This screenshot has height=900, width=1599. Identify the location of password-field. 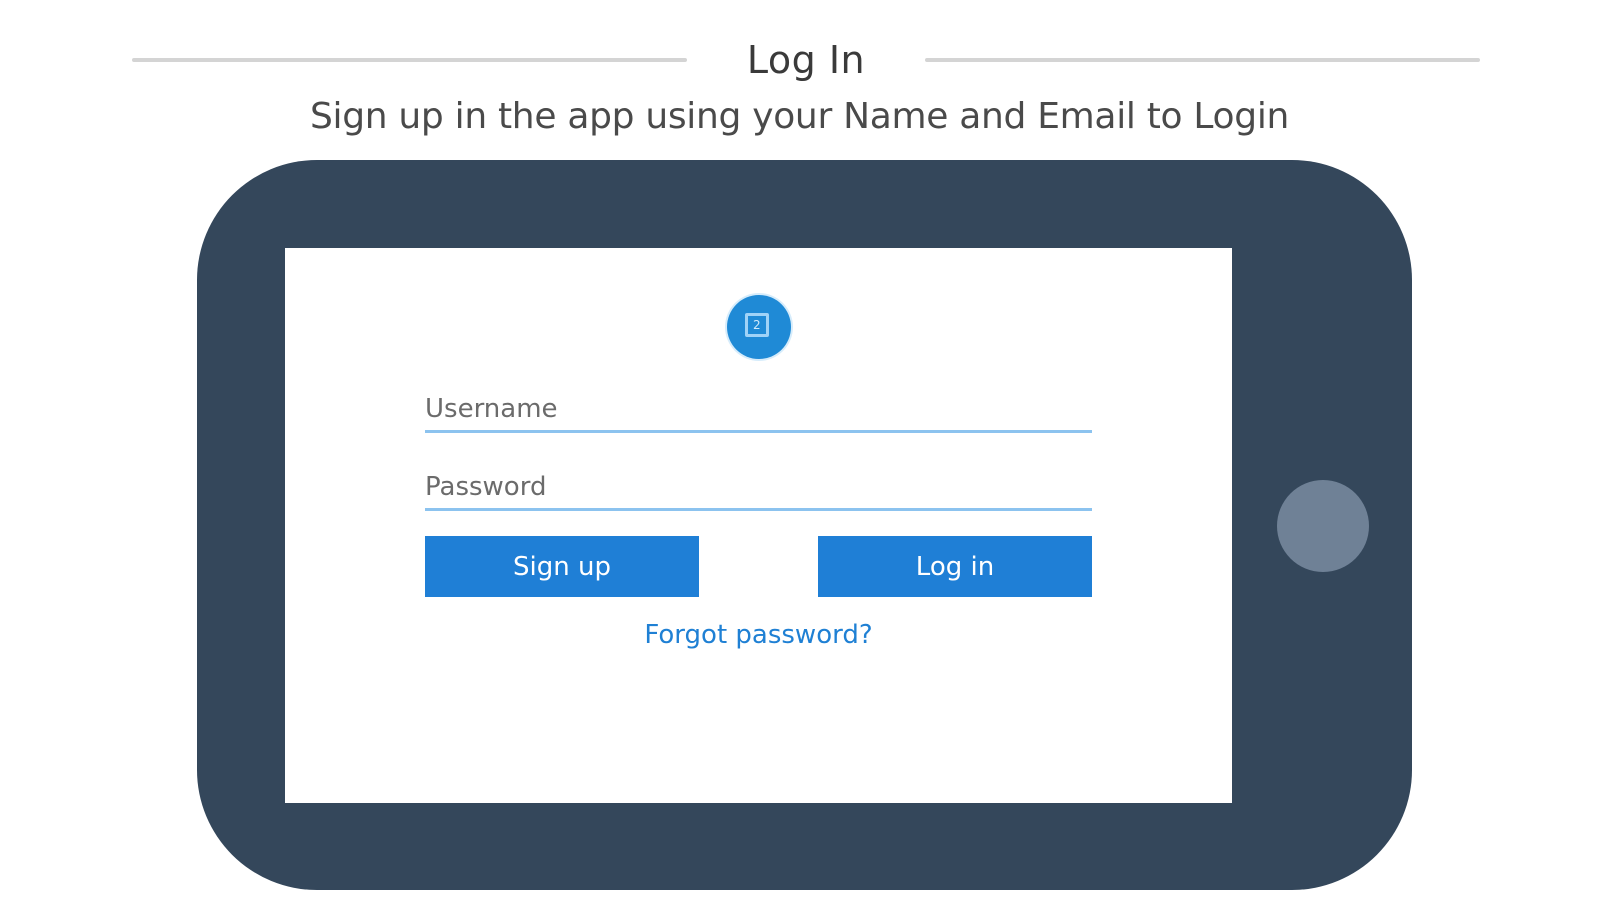
(758, 484).